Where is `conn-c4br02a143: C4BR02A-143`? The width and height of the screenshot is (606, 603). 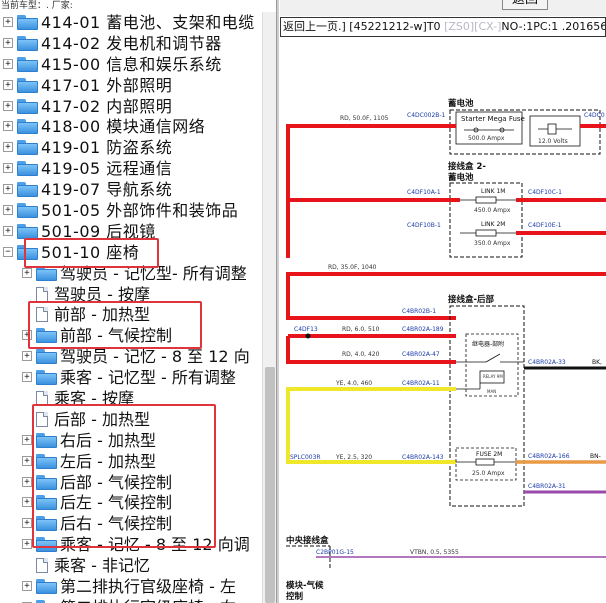
conn-c4br02a143: C4BR02A-143 is located at coordinates (423, 457).